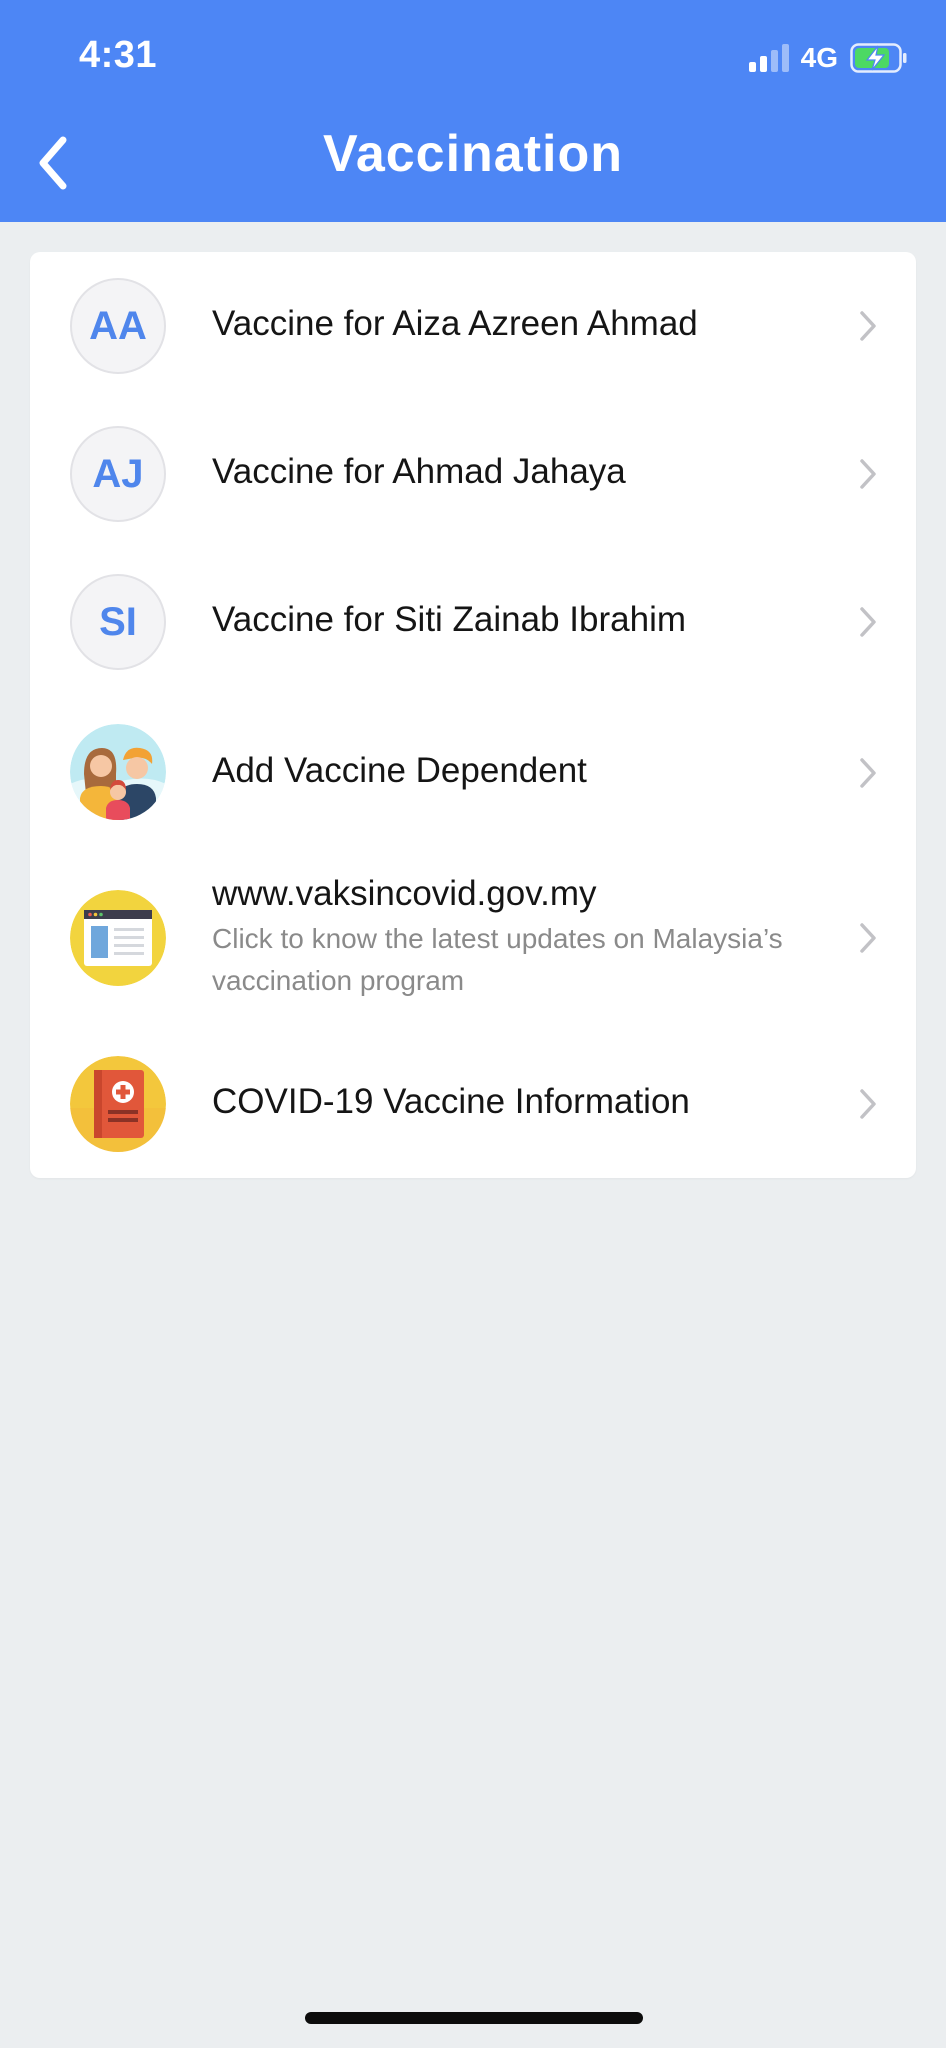 The image size is (946, 2048). Describe the element at coordinates (118, 938) in the screenshot. I see `website-icon` at that location.